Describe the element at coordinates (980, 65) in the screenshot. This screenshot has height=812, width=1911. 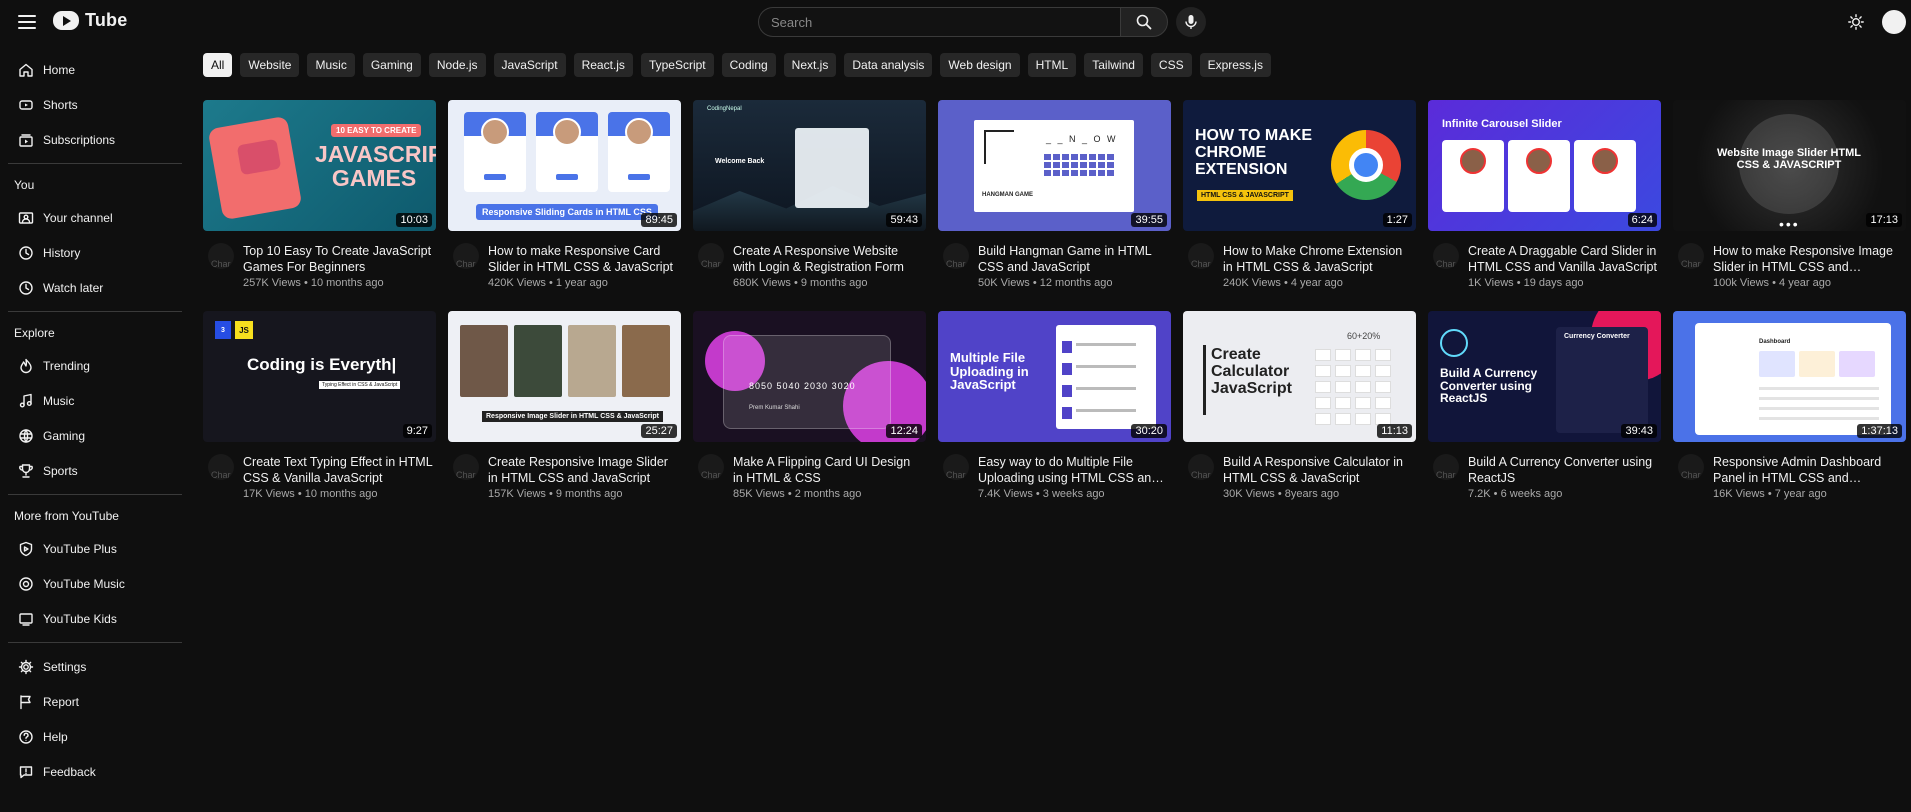
I see `chip-web-design: Web design` at that location.